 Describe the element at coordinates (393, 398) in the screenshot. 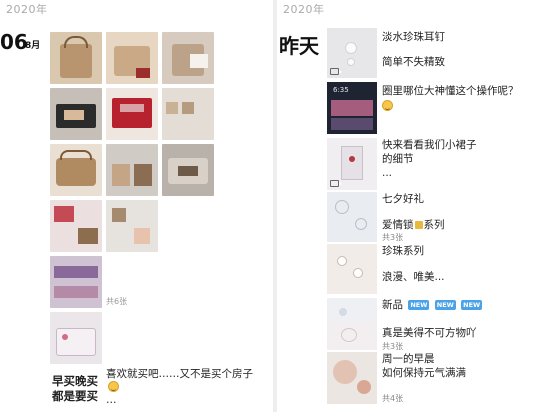

I see `photo-count: 共4张` at that location.